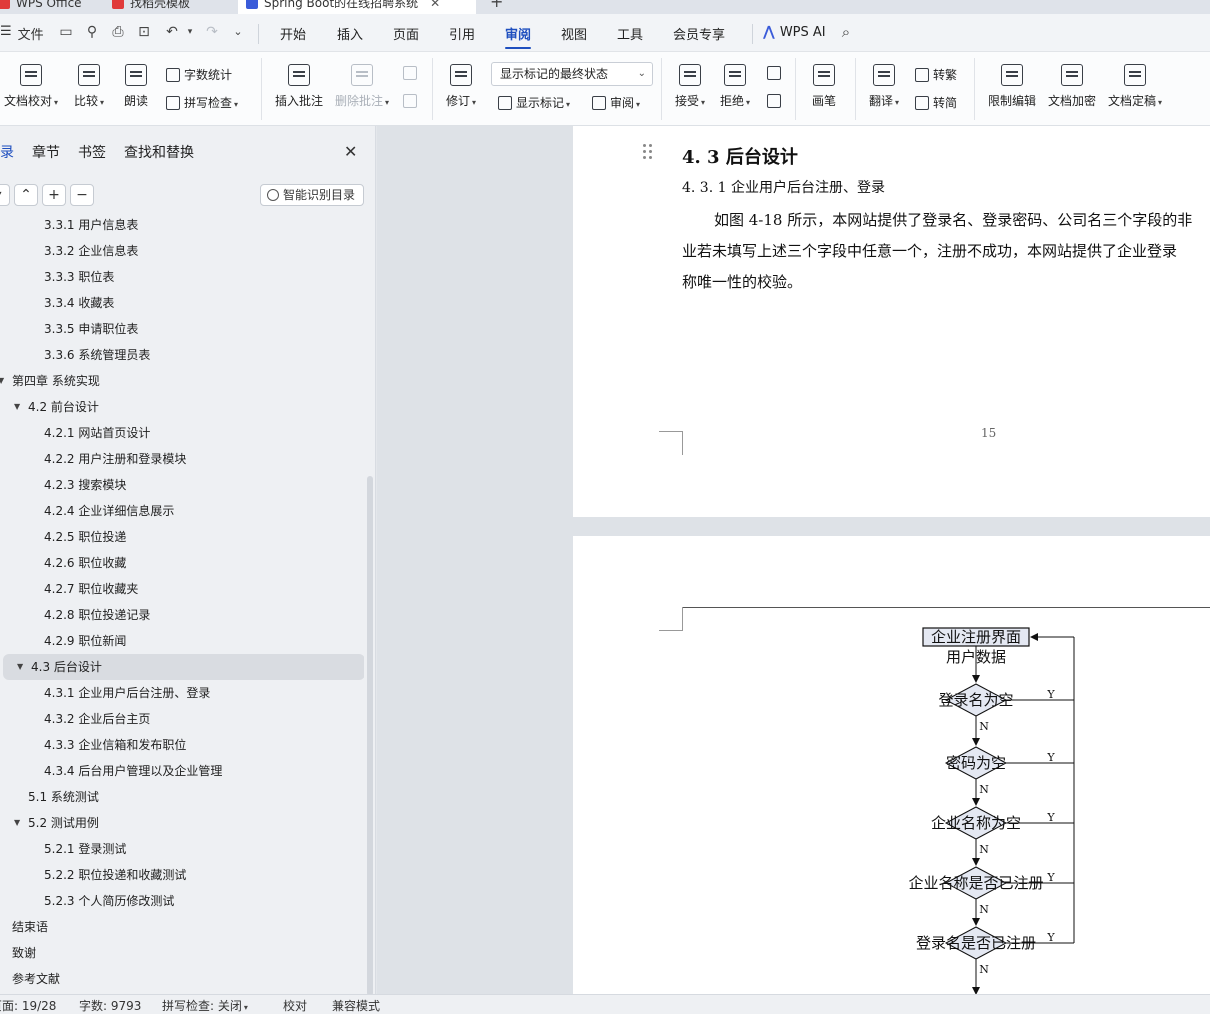 This screenshot has height=1014, width=1210. Describe the element at coordinates (181, 407) in the screenshot. I see `toc-item: ▼ 4.2 前台设计` at that location.